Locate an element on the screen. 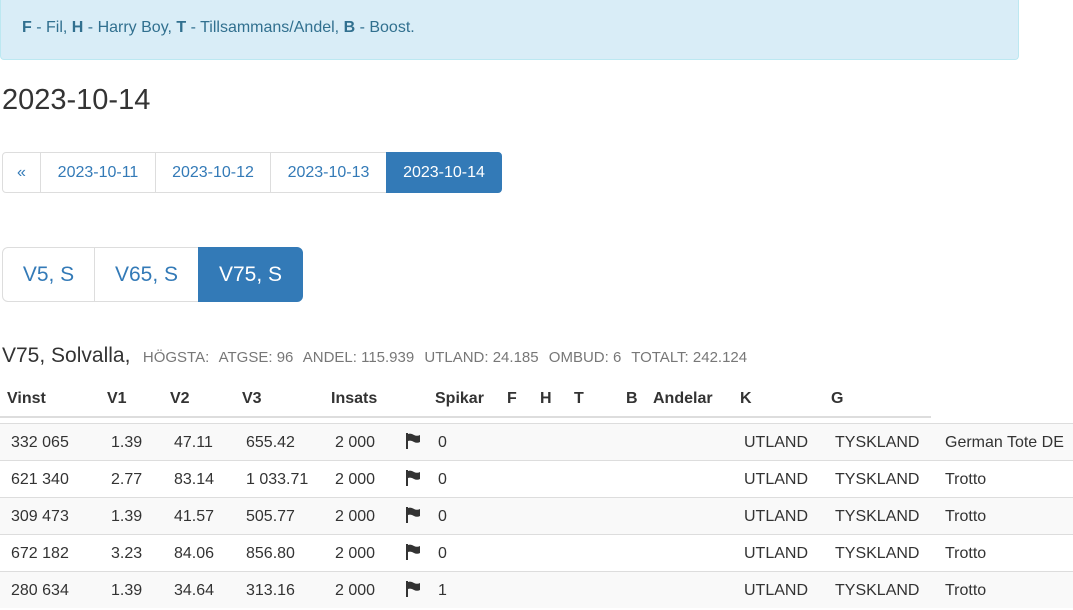 This screenshot has height=610, width=1073. legend-desc-f: - Fil, is located at coordinates (51, 27).